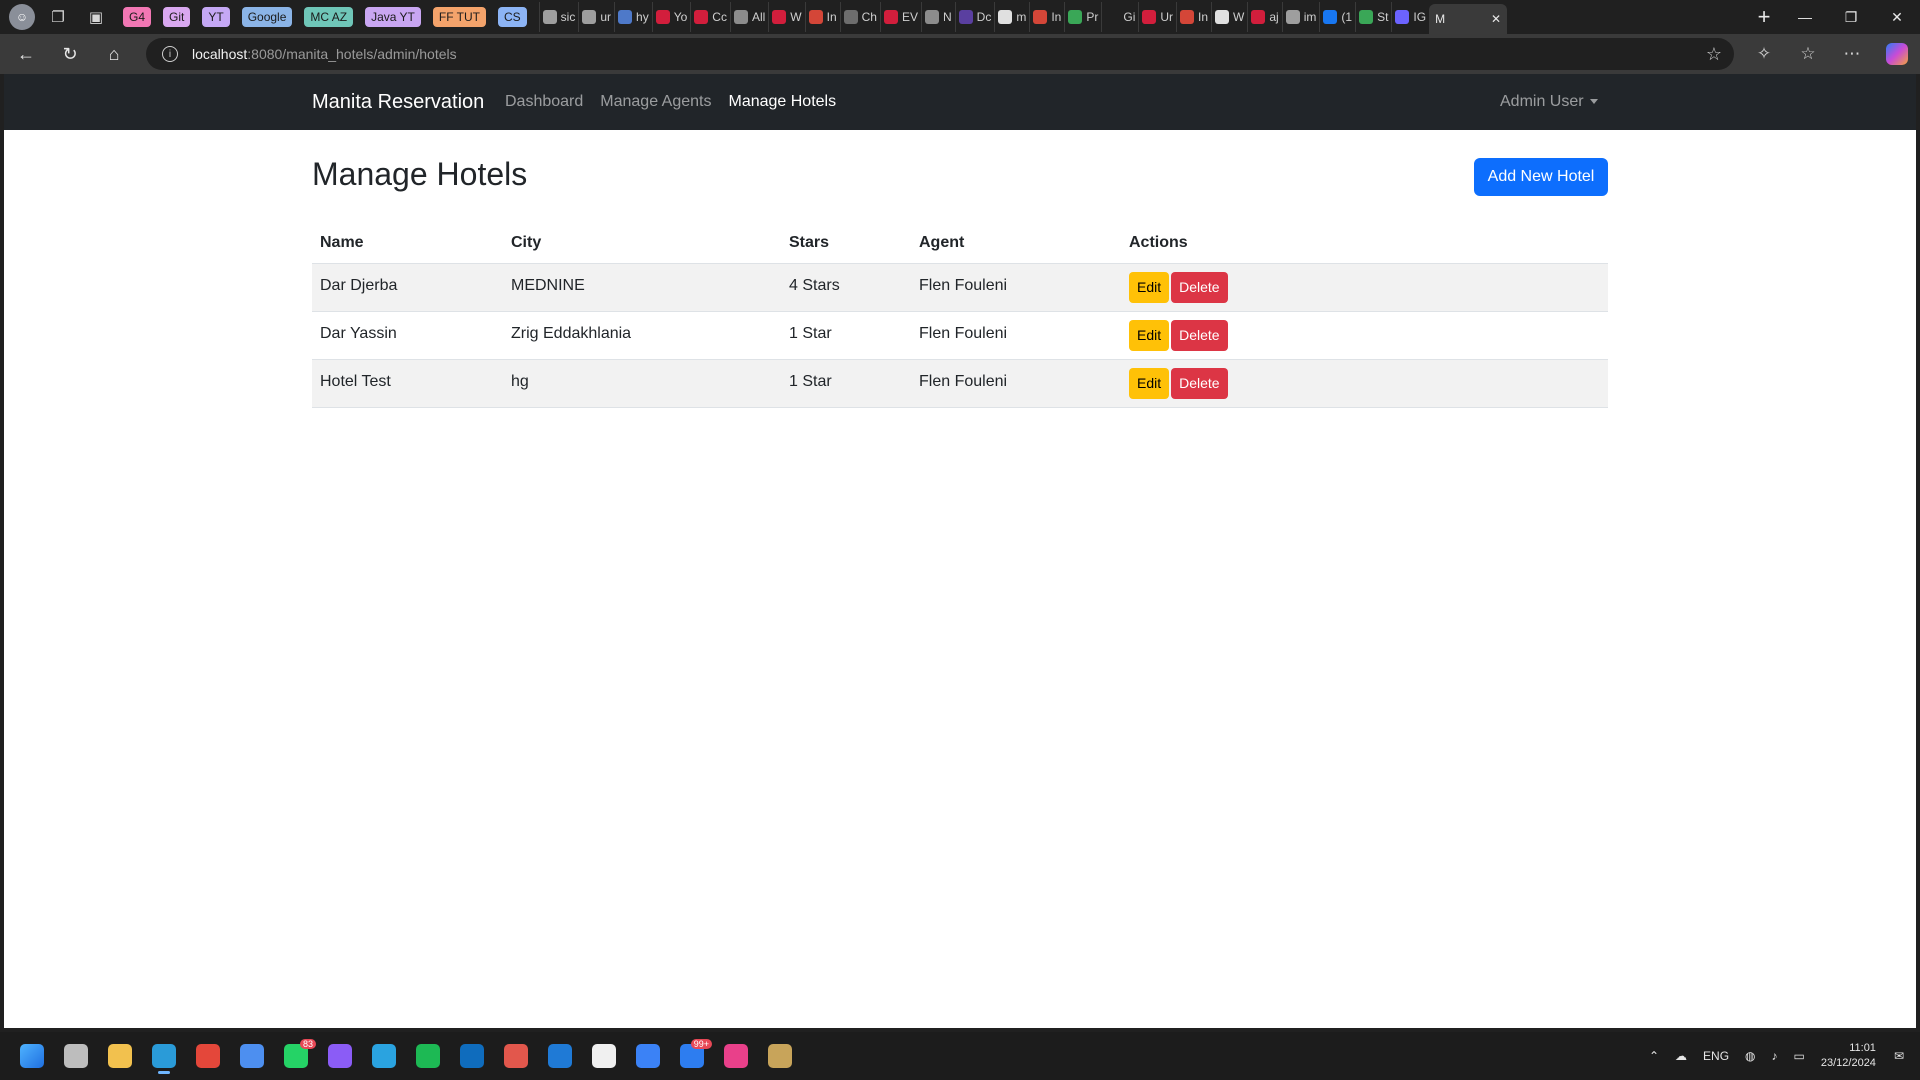 This screenshot has width=1920, height=1080. What do you see at coordinates (1119, 17) in the screenshot?
I see `browser-tab: Gi` at bounding box center [1119, 17].